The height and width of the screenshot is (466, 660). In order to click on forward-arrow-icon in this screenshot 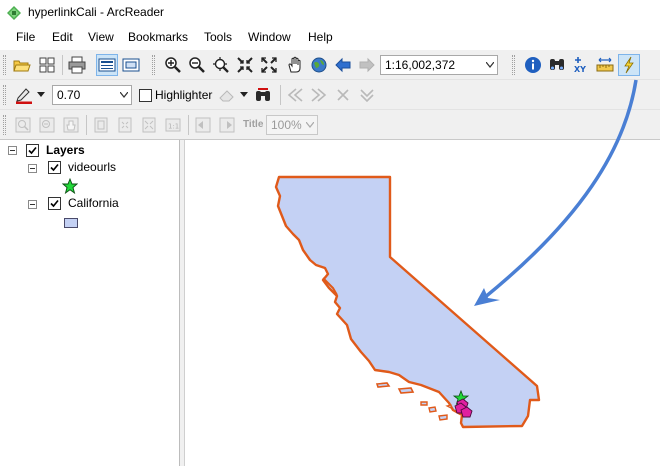, I will do `click(367, 65)`.